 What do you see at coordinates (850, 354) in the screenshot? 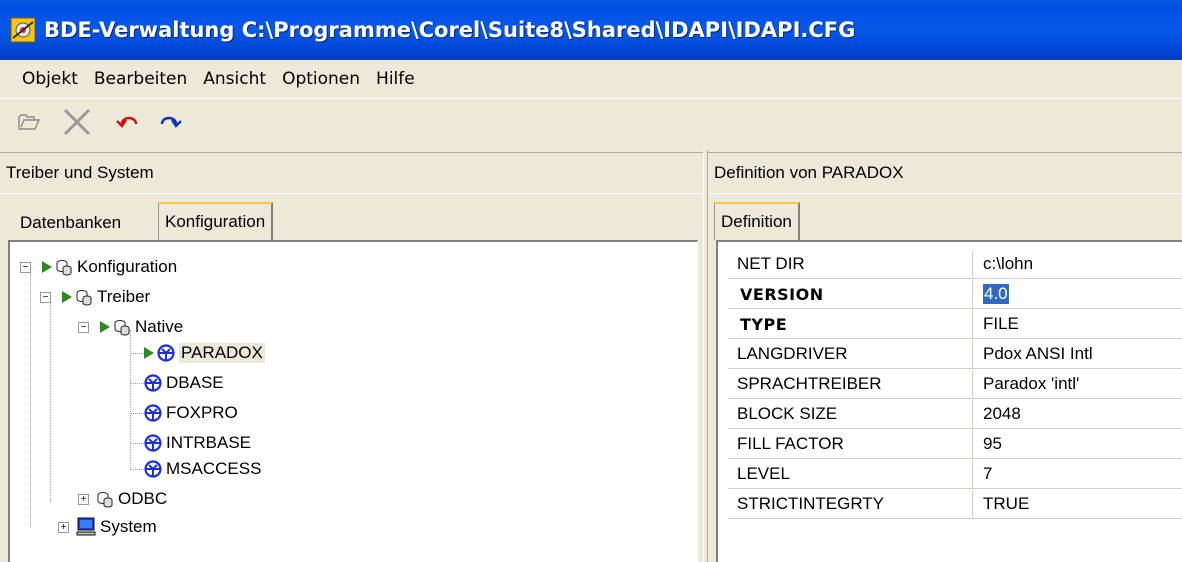
I see `grid-key: LANGDRIVER` at bounding box center [850, 354].